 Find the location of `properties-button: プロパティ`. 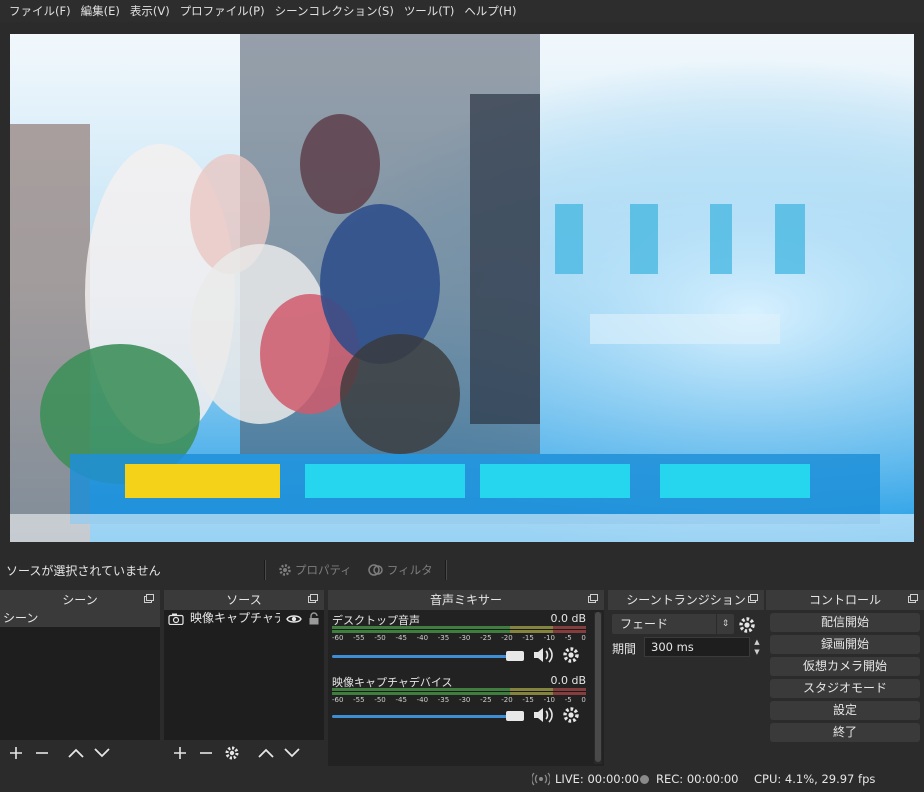

properties-button: プロパティ is located at coordinates (315, 570).